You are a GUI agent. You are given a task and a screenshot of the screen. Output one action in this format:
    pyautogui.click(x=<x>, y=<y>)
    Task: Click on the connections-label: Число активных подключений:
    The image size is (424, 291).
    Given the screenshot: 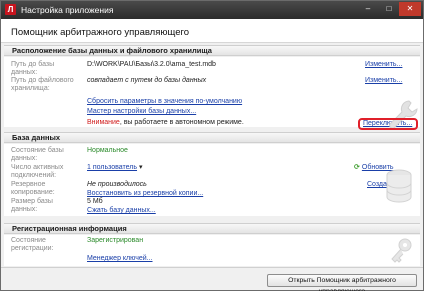 What is the action you would take?
    pyautogui.click(x=37, y=171)
    